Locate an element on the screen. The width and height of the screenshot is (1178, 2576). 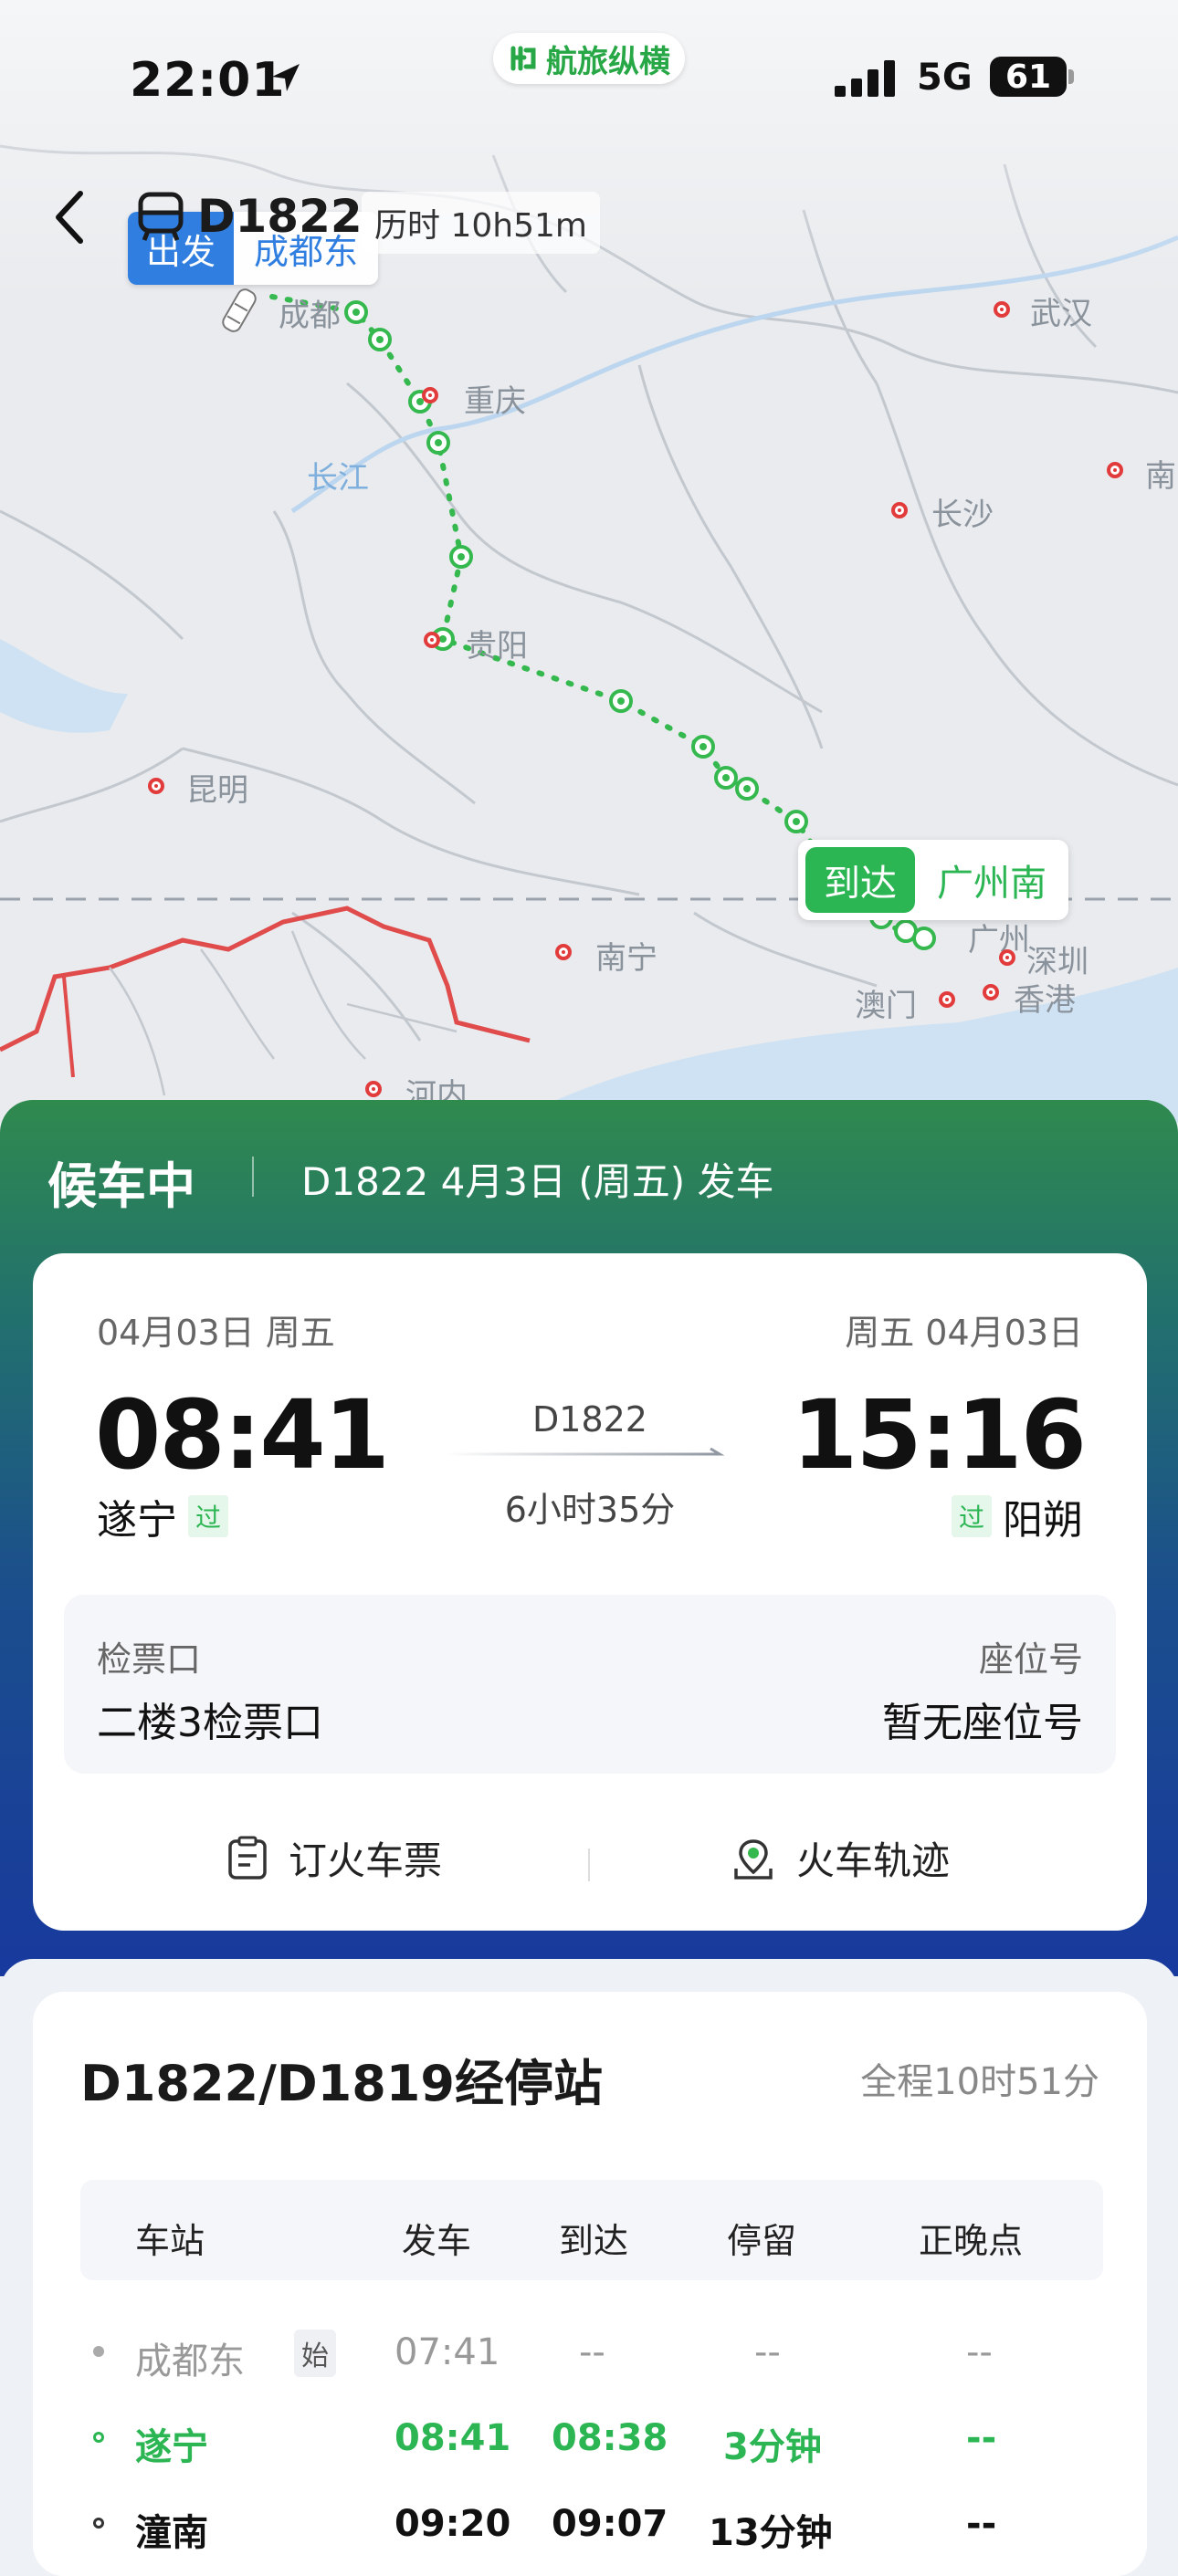
stop-row: 遂宁 08:41 08:38 3分钟 -- is located at coordinates (591, 2436).